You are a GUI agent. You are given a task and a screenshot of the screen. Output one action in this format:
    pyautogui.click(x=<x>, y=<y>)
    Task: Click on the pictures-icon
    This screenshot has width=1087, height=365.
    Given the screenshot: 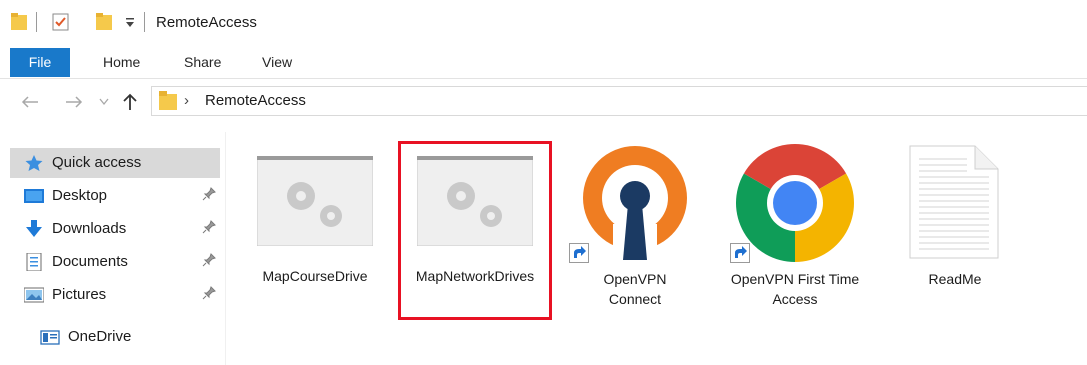 What is the action you would take?
    pyautogui.click(x=34, y=295)
    